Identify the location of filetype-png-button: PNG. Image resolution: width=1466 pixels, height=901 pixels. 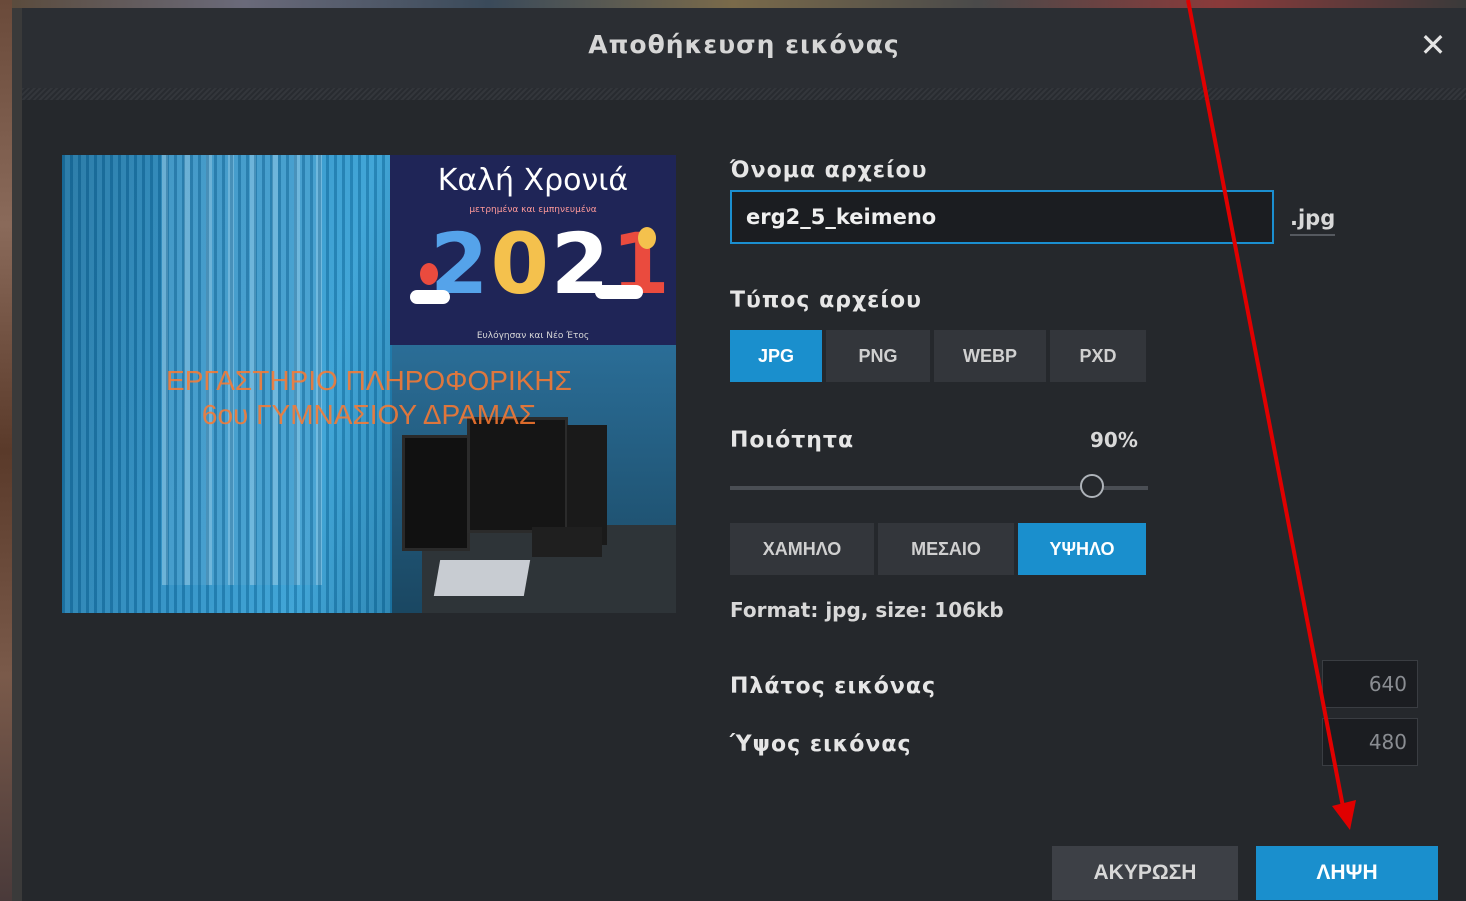
(878, 356).